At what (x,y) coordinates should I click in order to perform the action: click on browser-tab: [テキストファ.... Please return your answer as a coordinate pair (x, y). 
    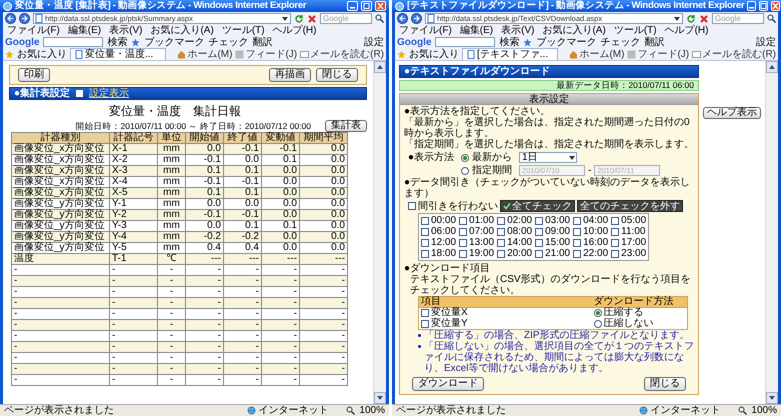
    Looking at the image, I should click on (510, 54).